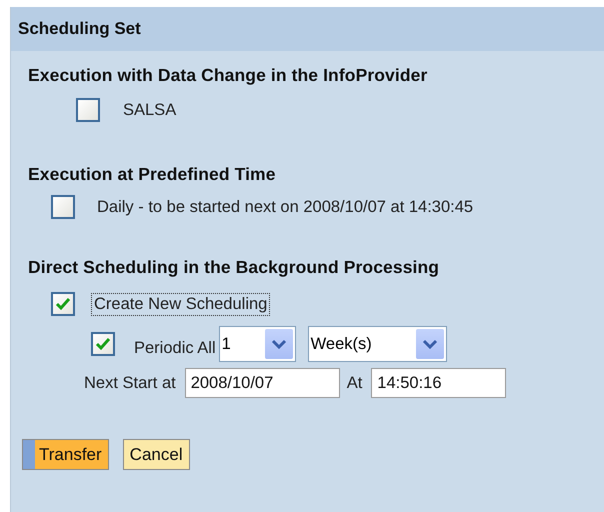 This screenshot has height=512, width=604. Describe the element at coordinates (130, 383) in the screenshot. I see `next-start-label: Next Start at` at that location.